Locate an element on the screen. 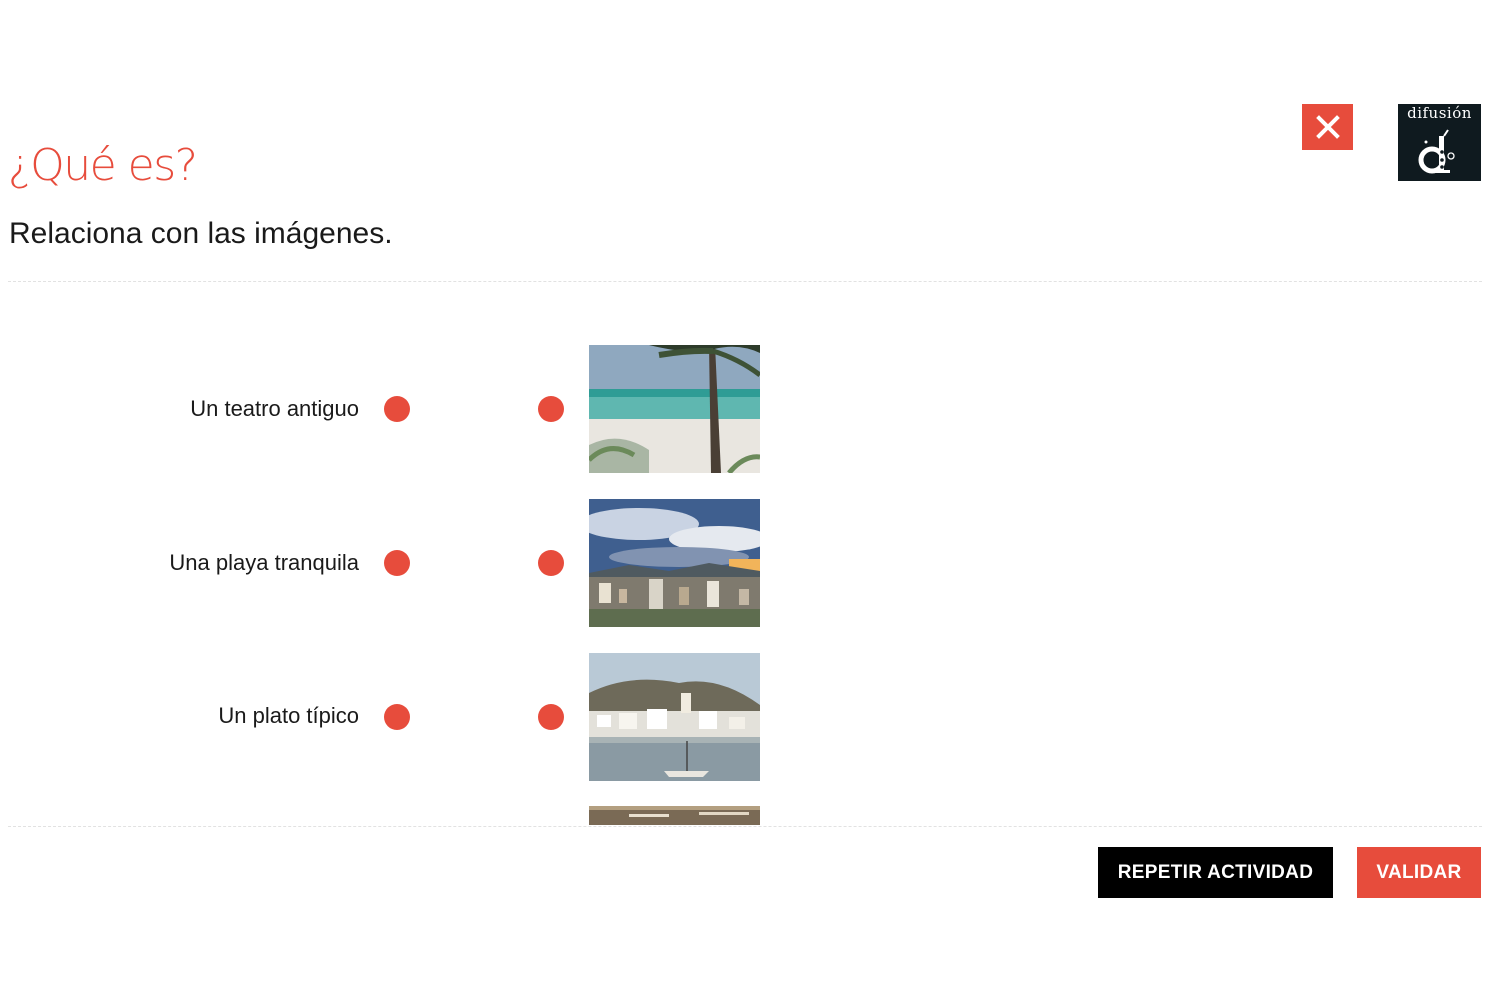 The height and width of the screenshot is (1000, 1500). left-item-label: Una playa tranquila is located at coordinates (264, 562).